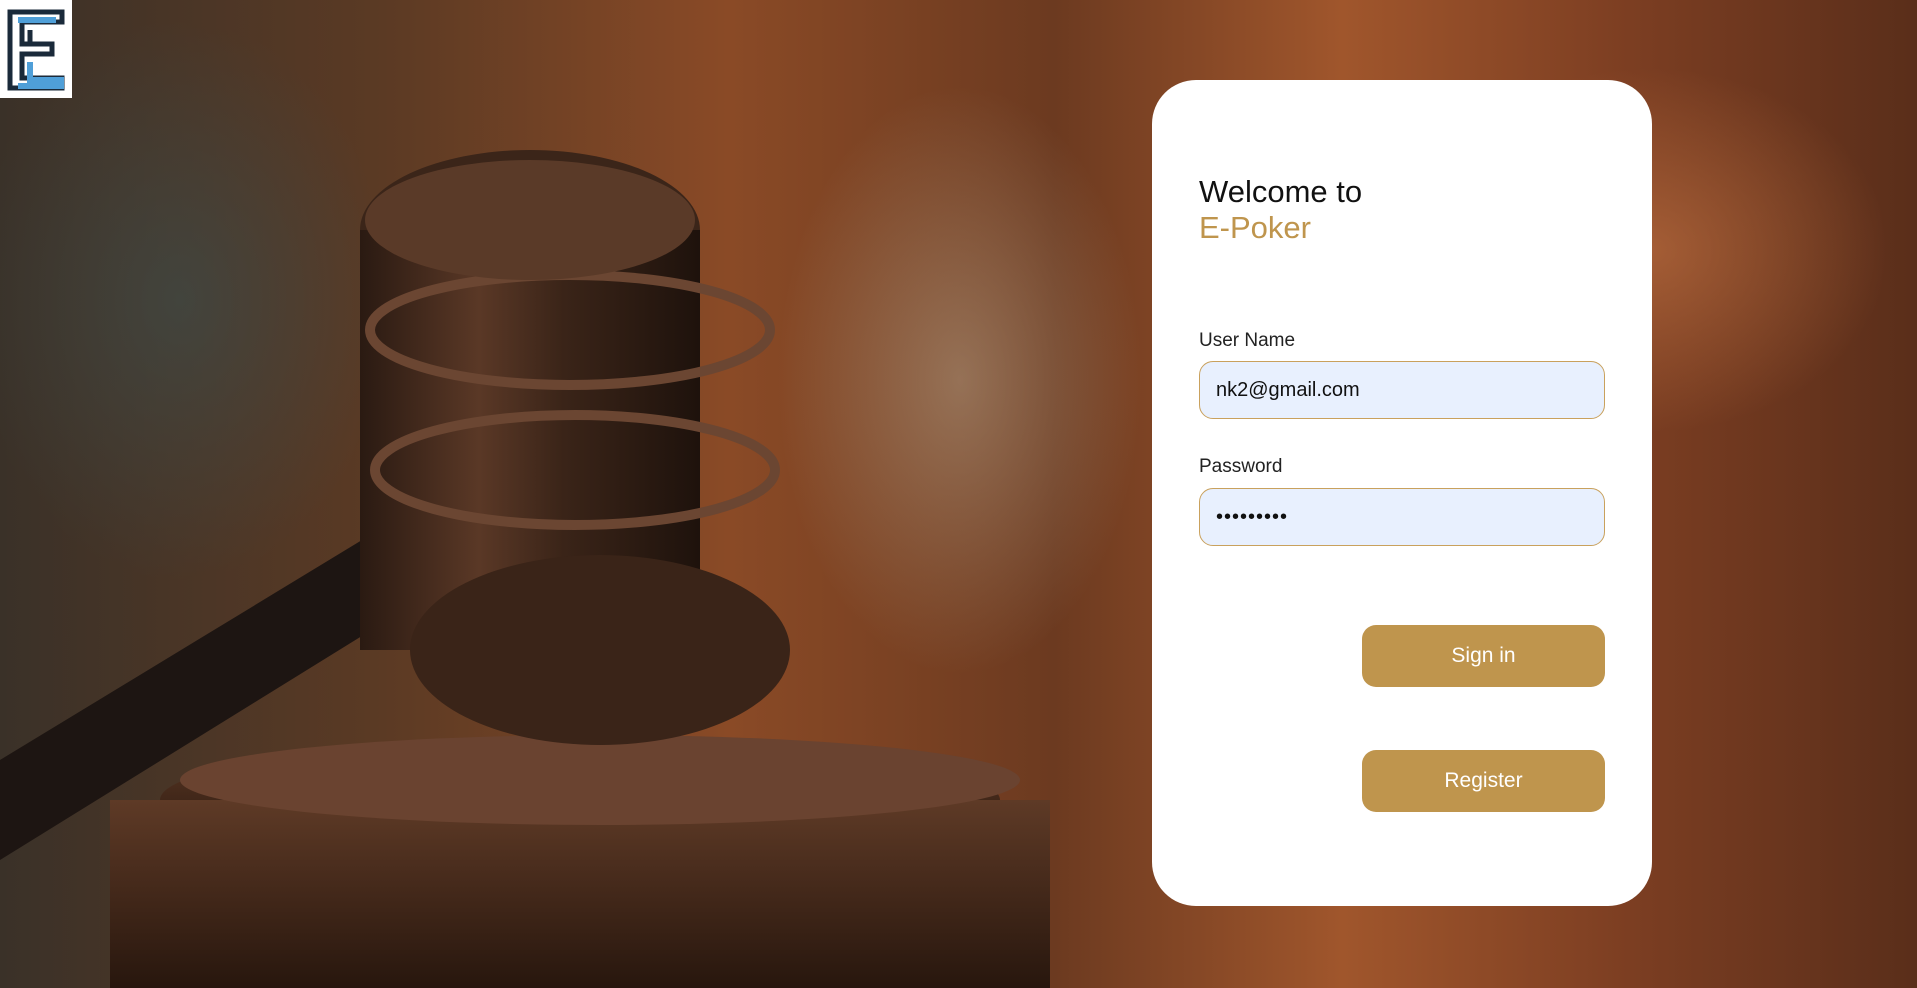 The height and width of the screenshot is (988, 1917). I want to click on password-input, so click(1402, 517).